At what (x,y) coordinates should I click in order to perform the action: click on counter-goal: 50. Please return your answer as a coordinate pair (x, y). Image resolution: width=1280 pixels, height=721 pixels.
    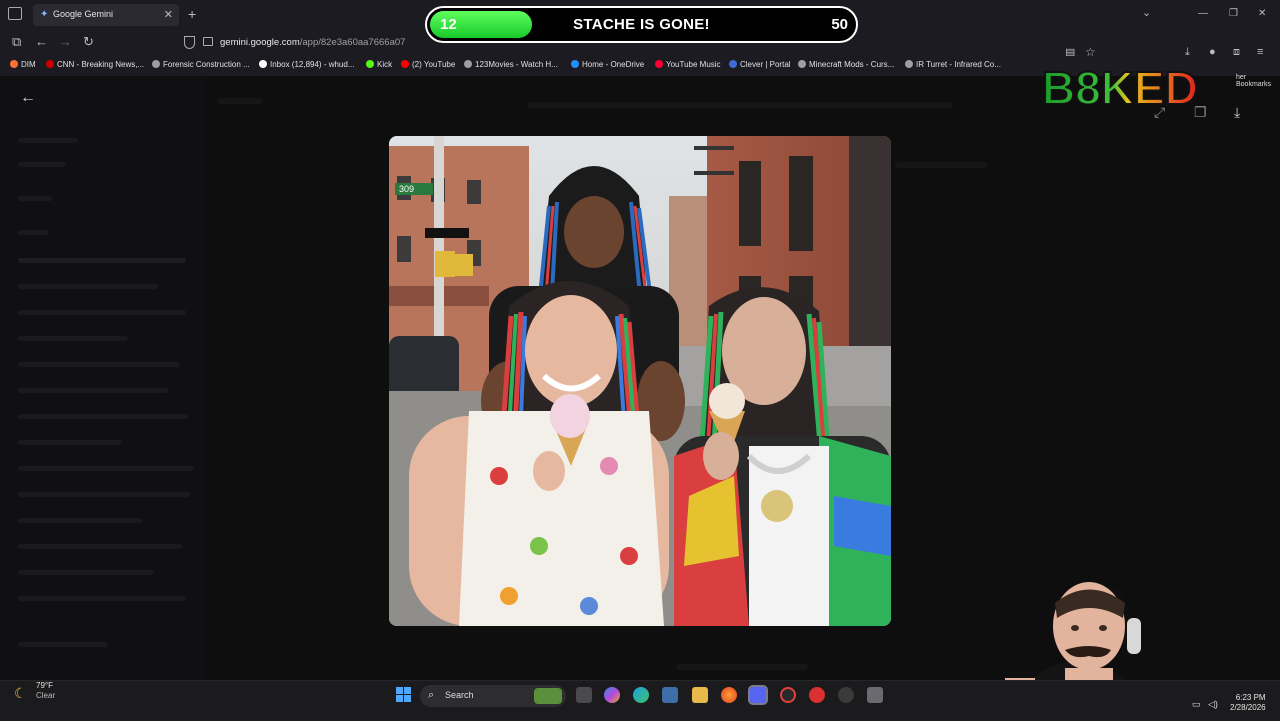
    Looking at the image, I should click on (839, 24).